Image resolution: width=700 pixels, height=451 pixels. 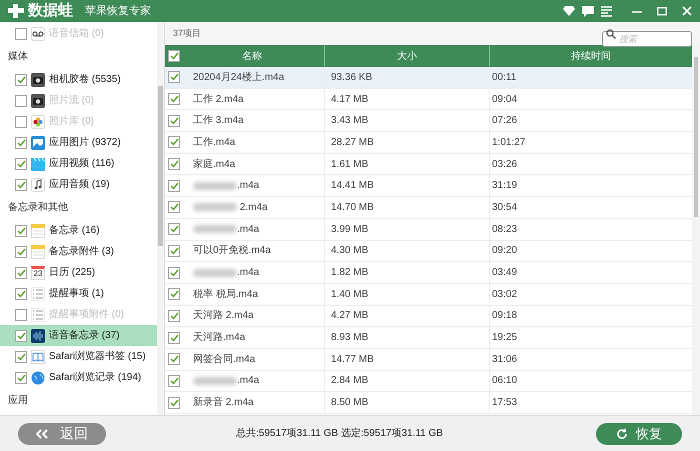 I want to click on category-item: 提醒事项 (1), so click(x=78, y=293).